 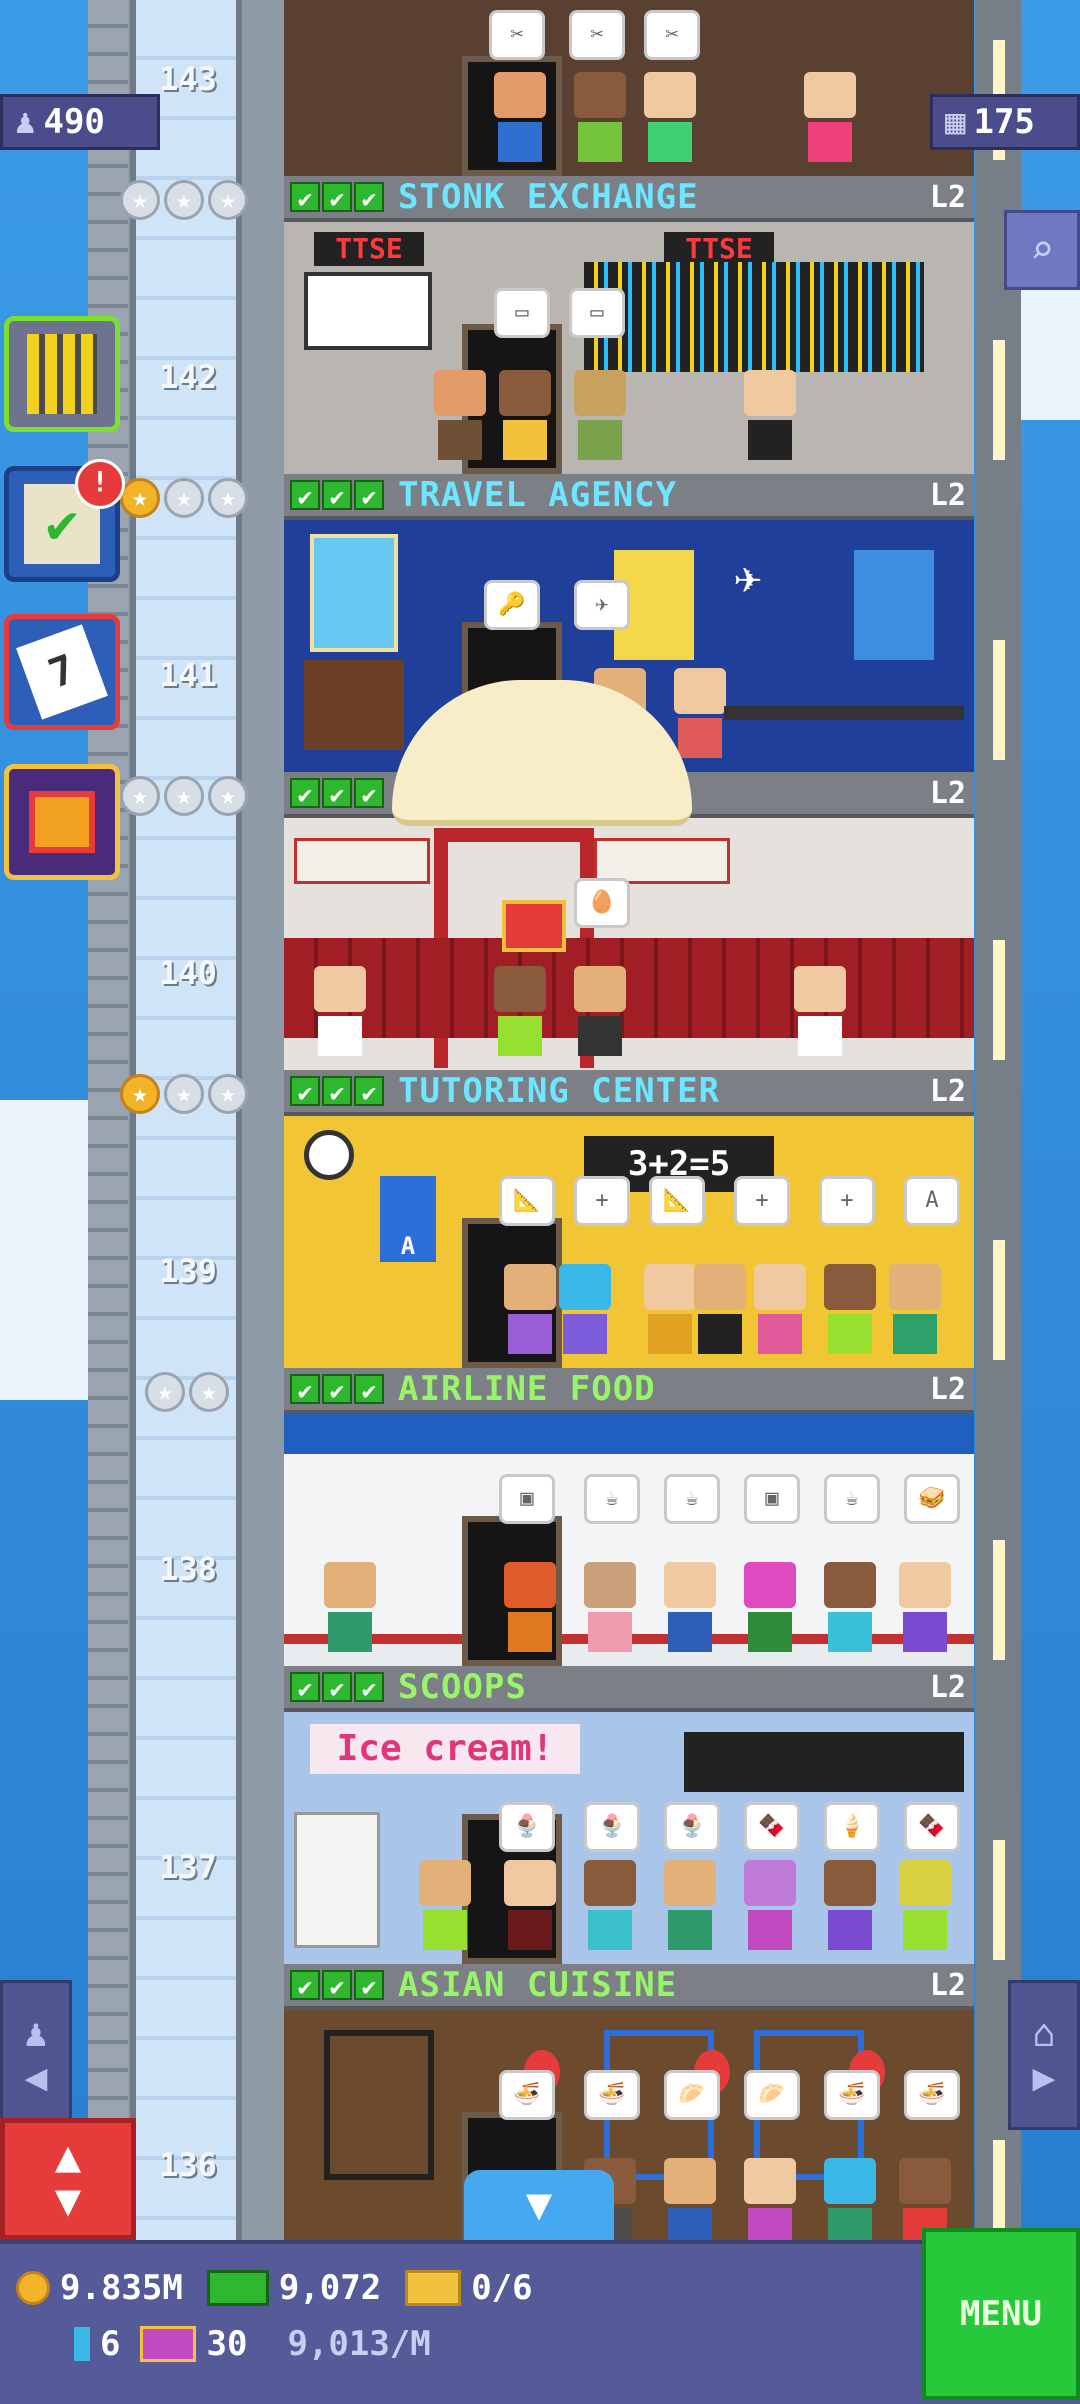 What do you see at coordinates (527, 1389) in the screenshot?
I see `floor-name: AIRLINE FOOD` at bounding box center [527, 1389].